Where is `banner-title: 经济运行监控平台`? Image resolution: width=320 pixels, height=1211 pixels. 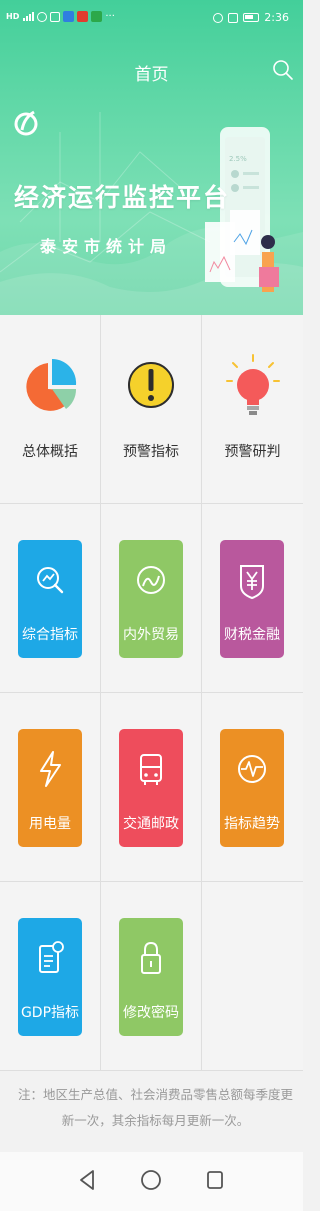
banner-title: 经济运行监控平台 is located at coordinates (122, 197).